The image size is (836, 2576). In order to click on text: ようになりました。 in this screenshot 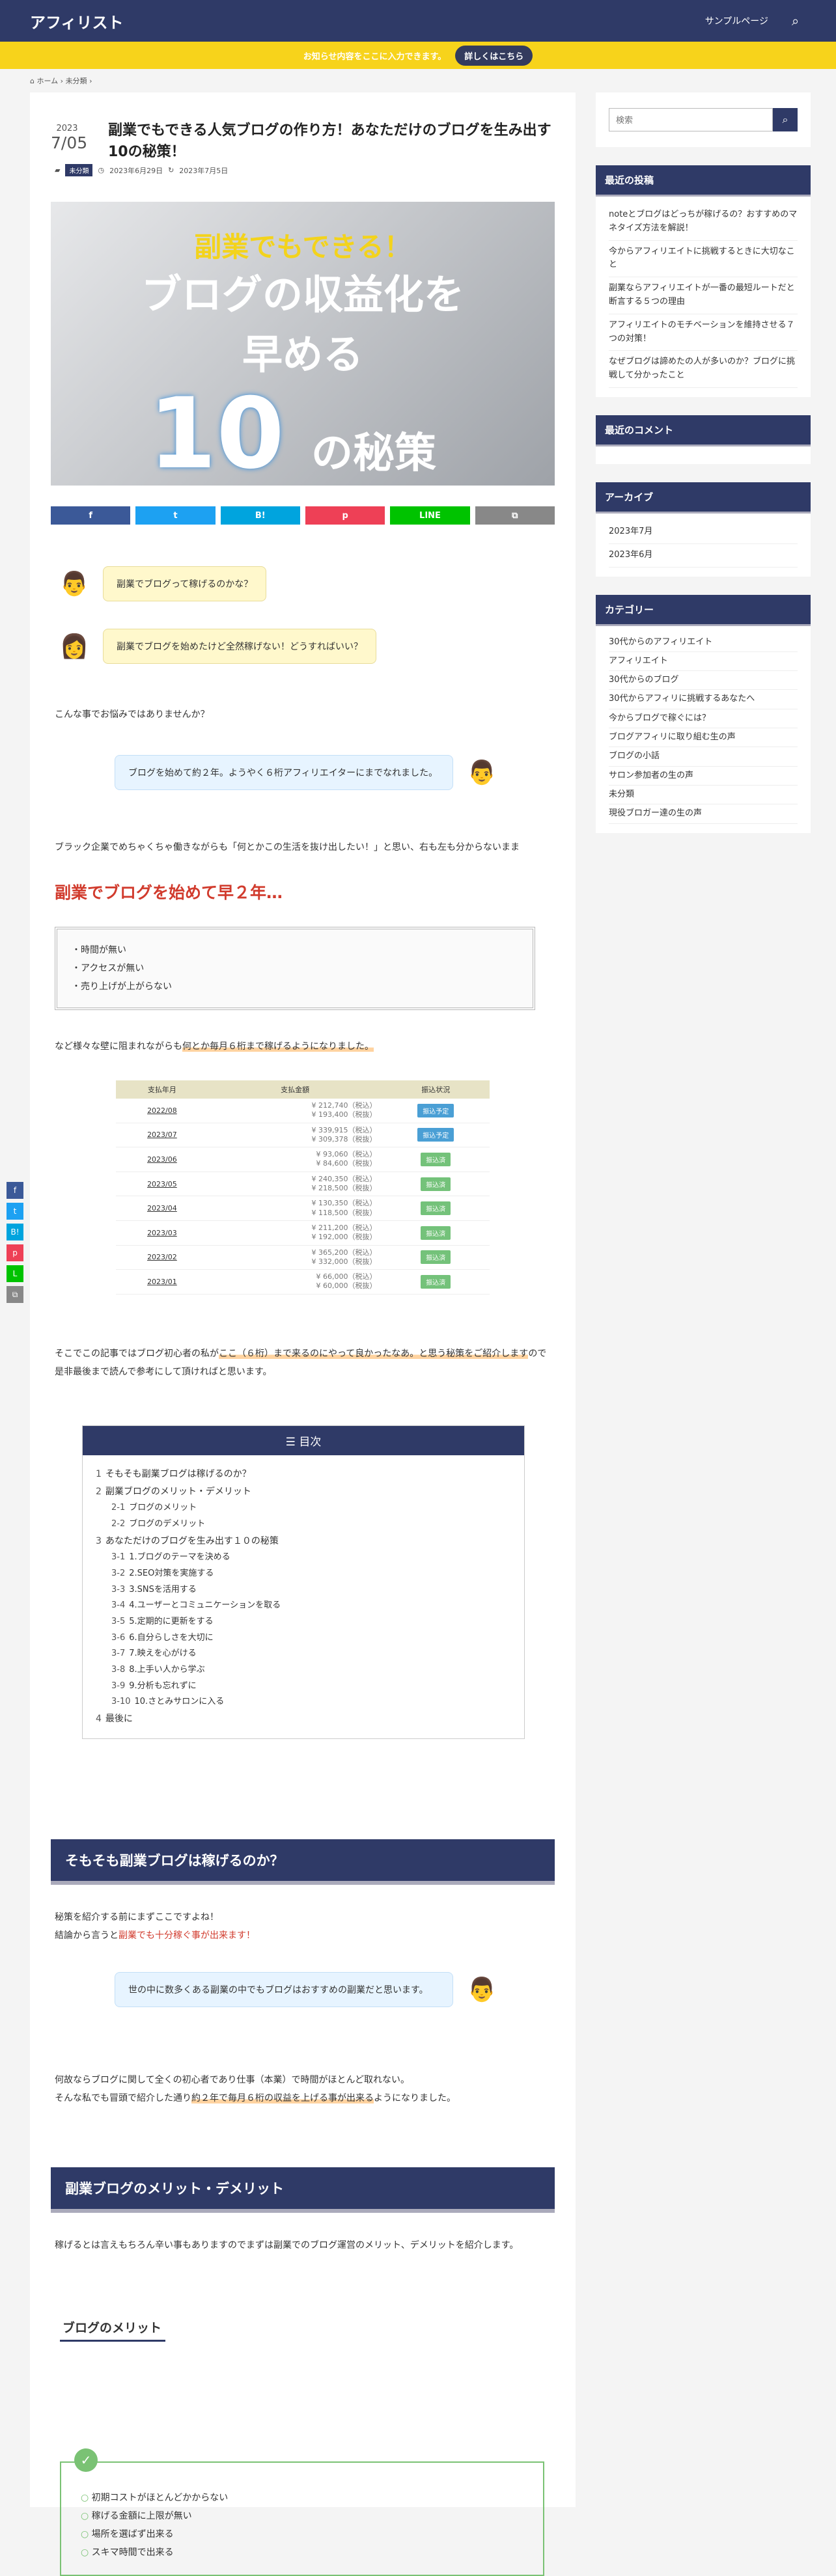, I will do `click(415, 2098)`.